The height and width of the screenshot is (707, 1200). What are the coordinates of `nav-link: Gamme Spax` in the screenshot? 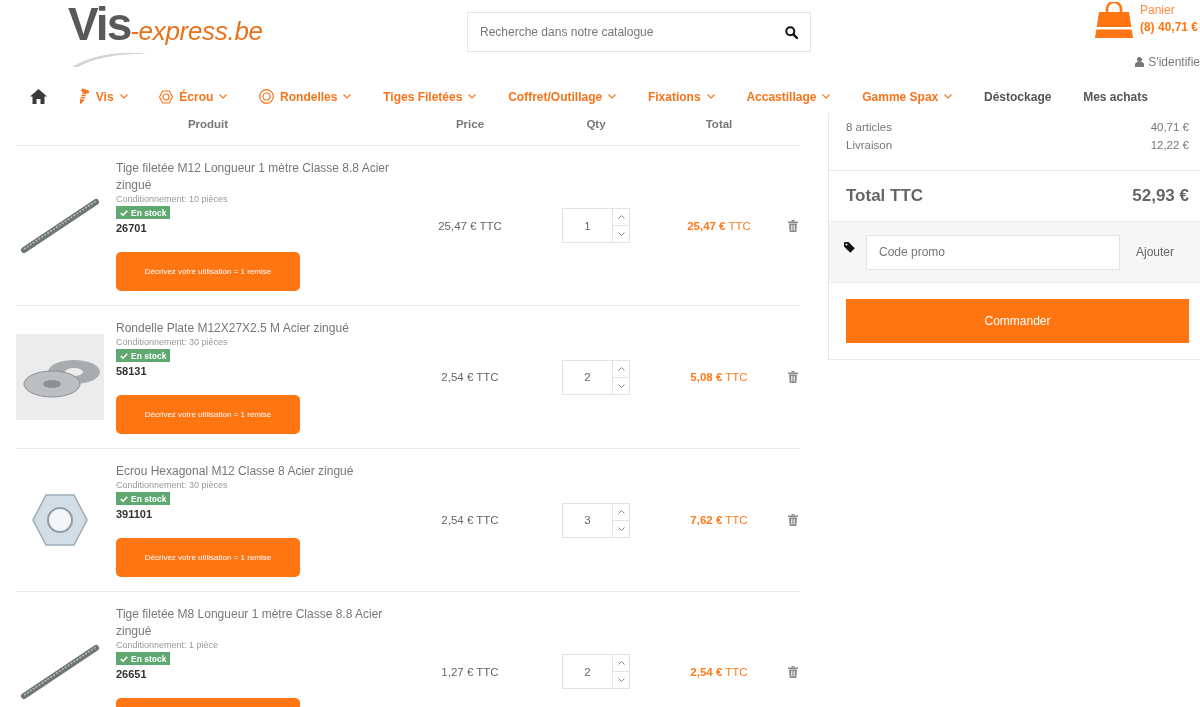 It's located at (907, 96).